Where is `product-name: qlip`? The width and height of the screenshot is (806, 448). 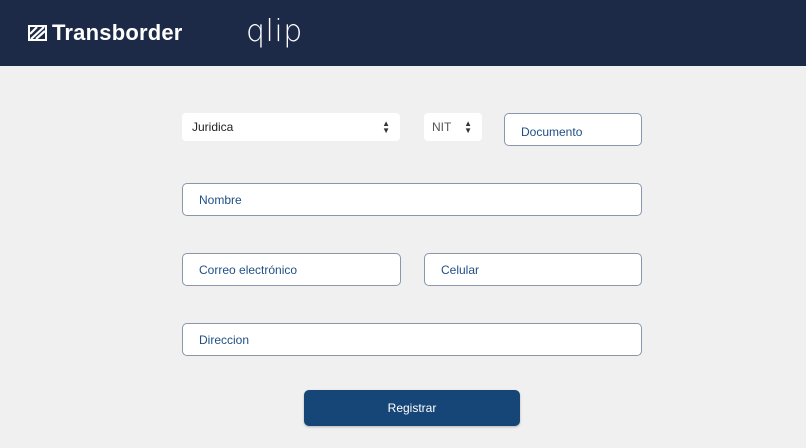 product-name: qlip is located at coordinates (274, 31).